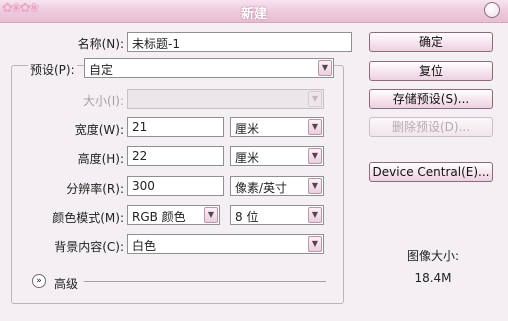 The image size is (508, 321). What do you see at coordinates (52, 69) in the screenshot?
I see `preset-label: 预设(P):` at bounding box center [52, 69].